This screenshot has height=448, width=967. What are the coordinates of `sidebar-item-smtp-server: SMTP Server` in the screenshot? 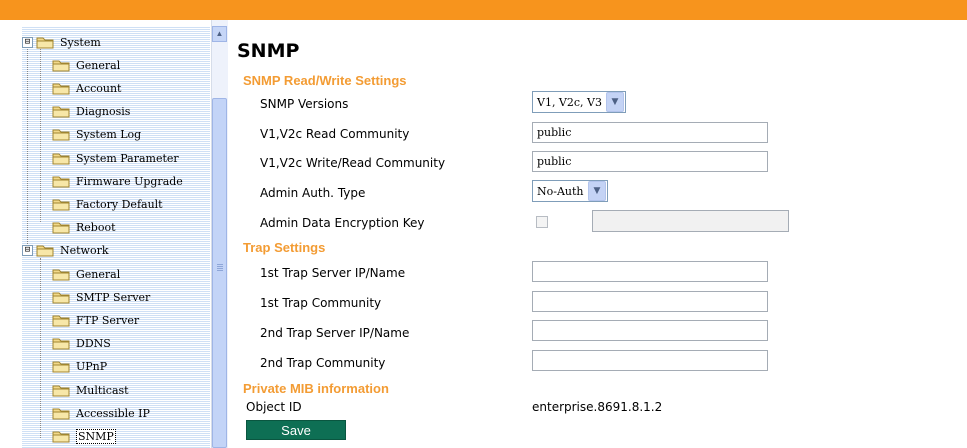 It's located at (101, 297).